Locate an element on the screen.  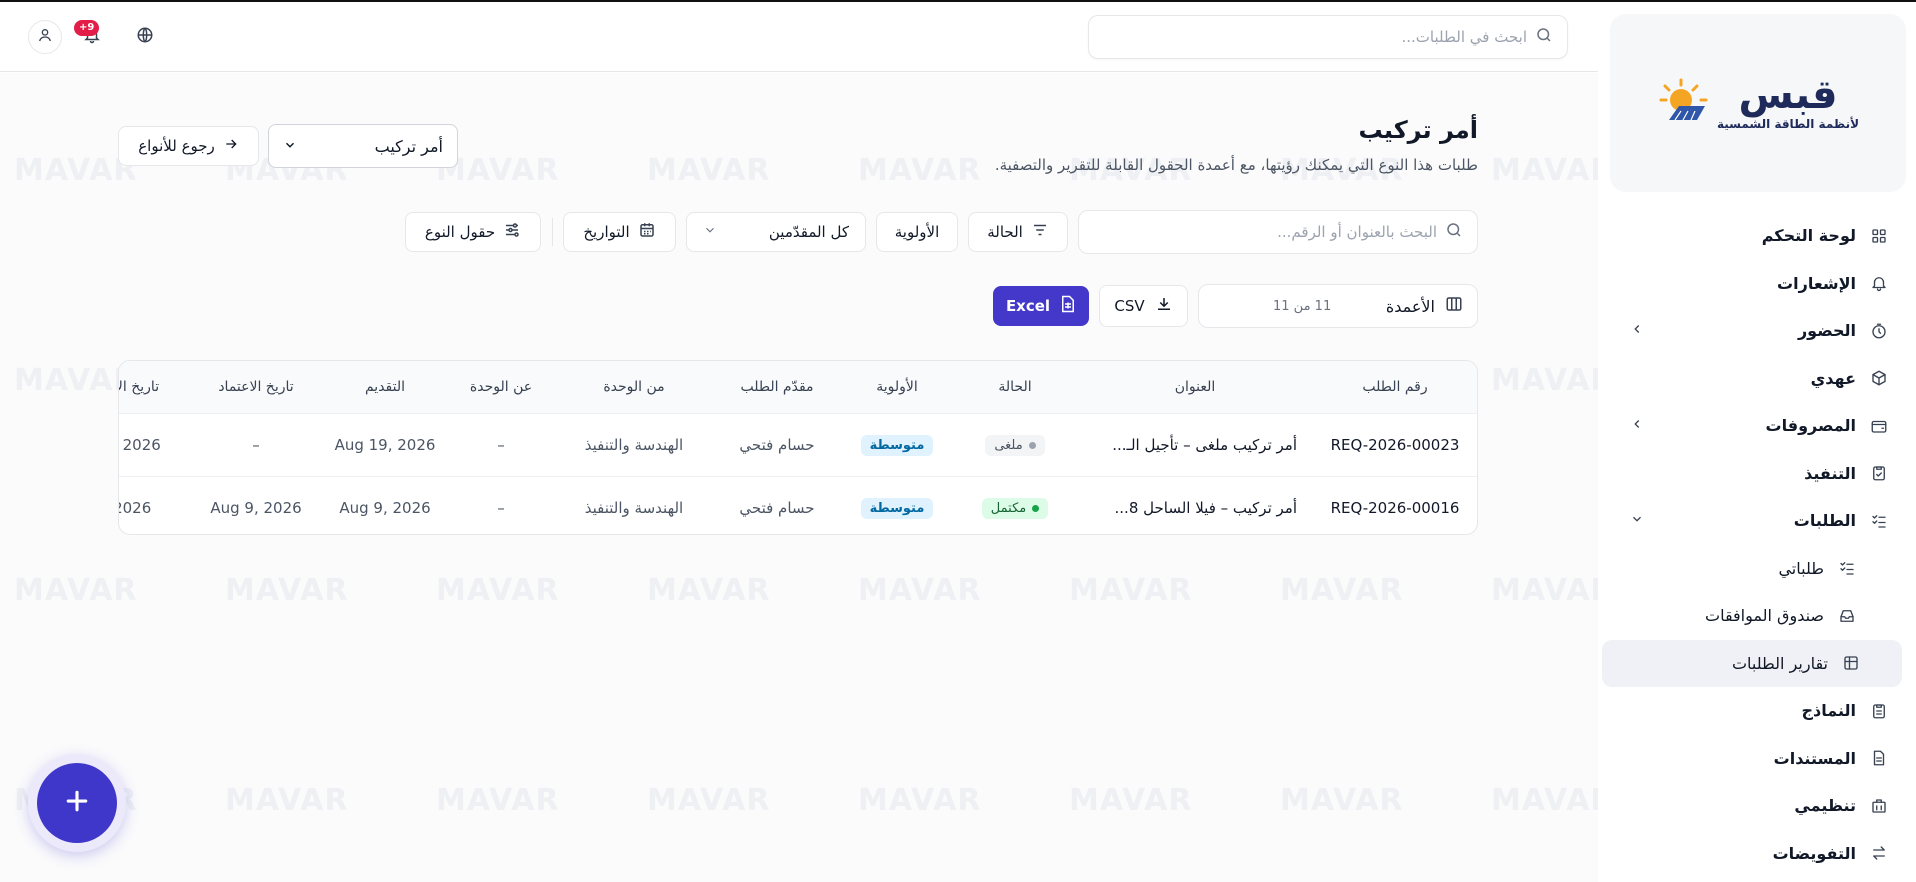
columns-icon is located at coordinates (1454, 306).